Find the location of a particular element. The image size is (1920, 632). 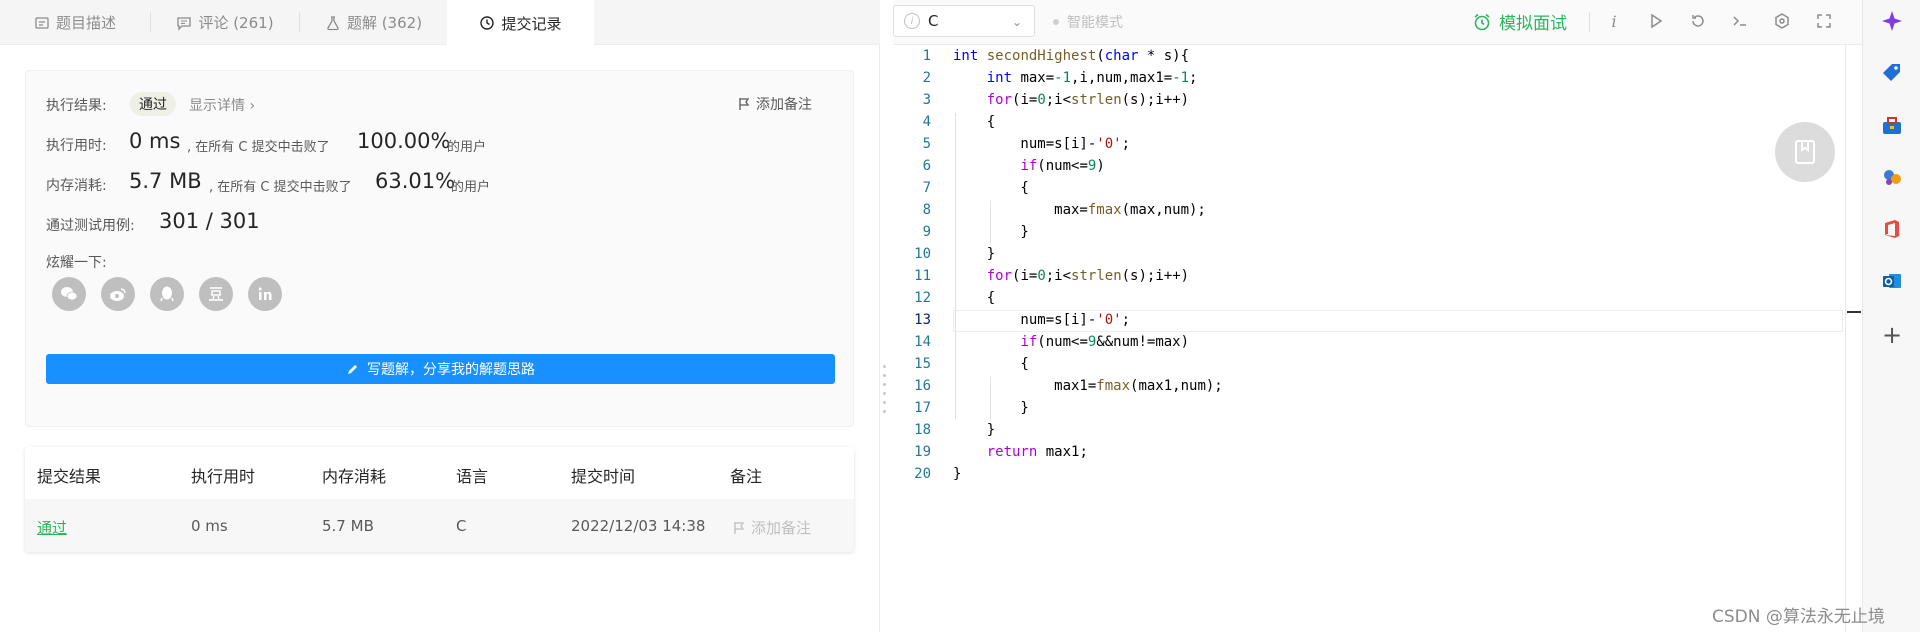

line-number: 15 is located at coordinates (922, 364).